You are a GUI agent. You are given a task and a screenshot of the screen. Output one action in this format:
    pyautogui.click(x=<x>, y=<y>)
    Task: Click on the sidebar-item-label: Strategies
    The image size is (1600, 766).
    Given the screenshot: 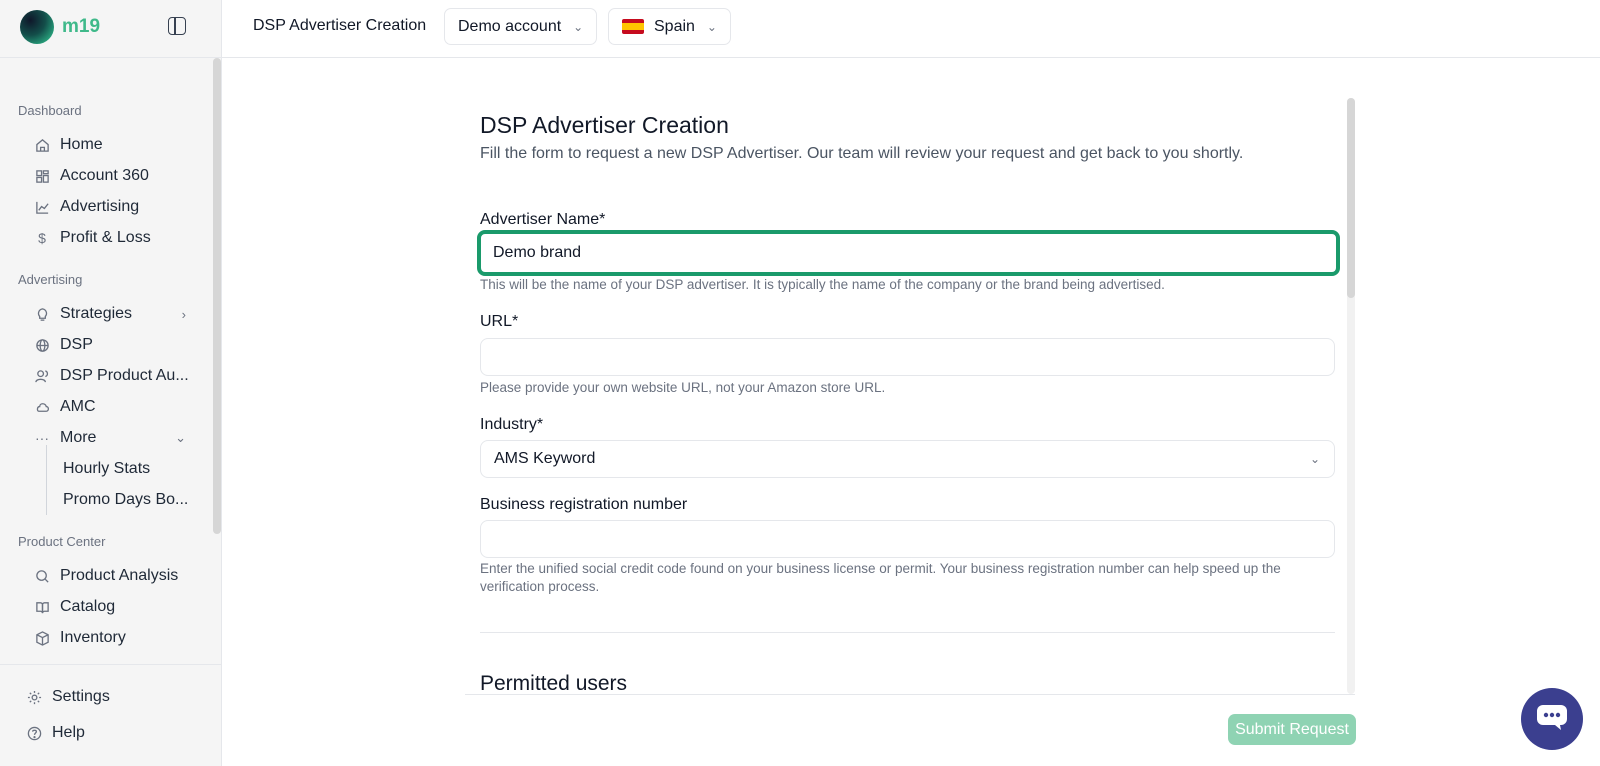 What is the action you would take?
    pyautogui.click(x=96, y=313)
    